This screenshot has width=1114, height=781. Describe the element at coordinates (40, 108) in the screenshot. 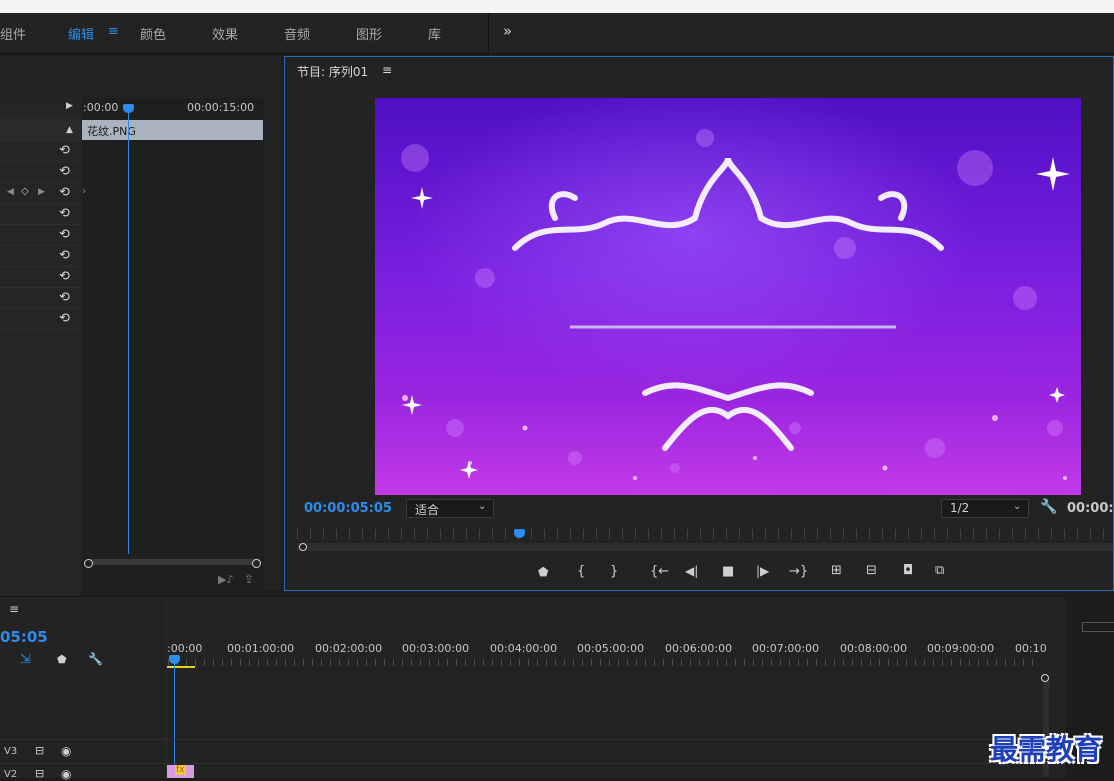

I see `source-header-row: ▶` at that location.